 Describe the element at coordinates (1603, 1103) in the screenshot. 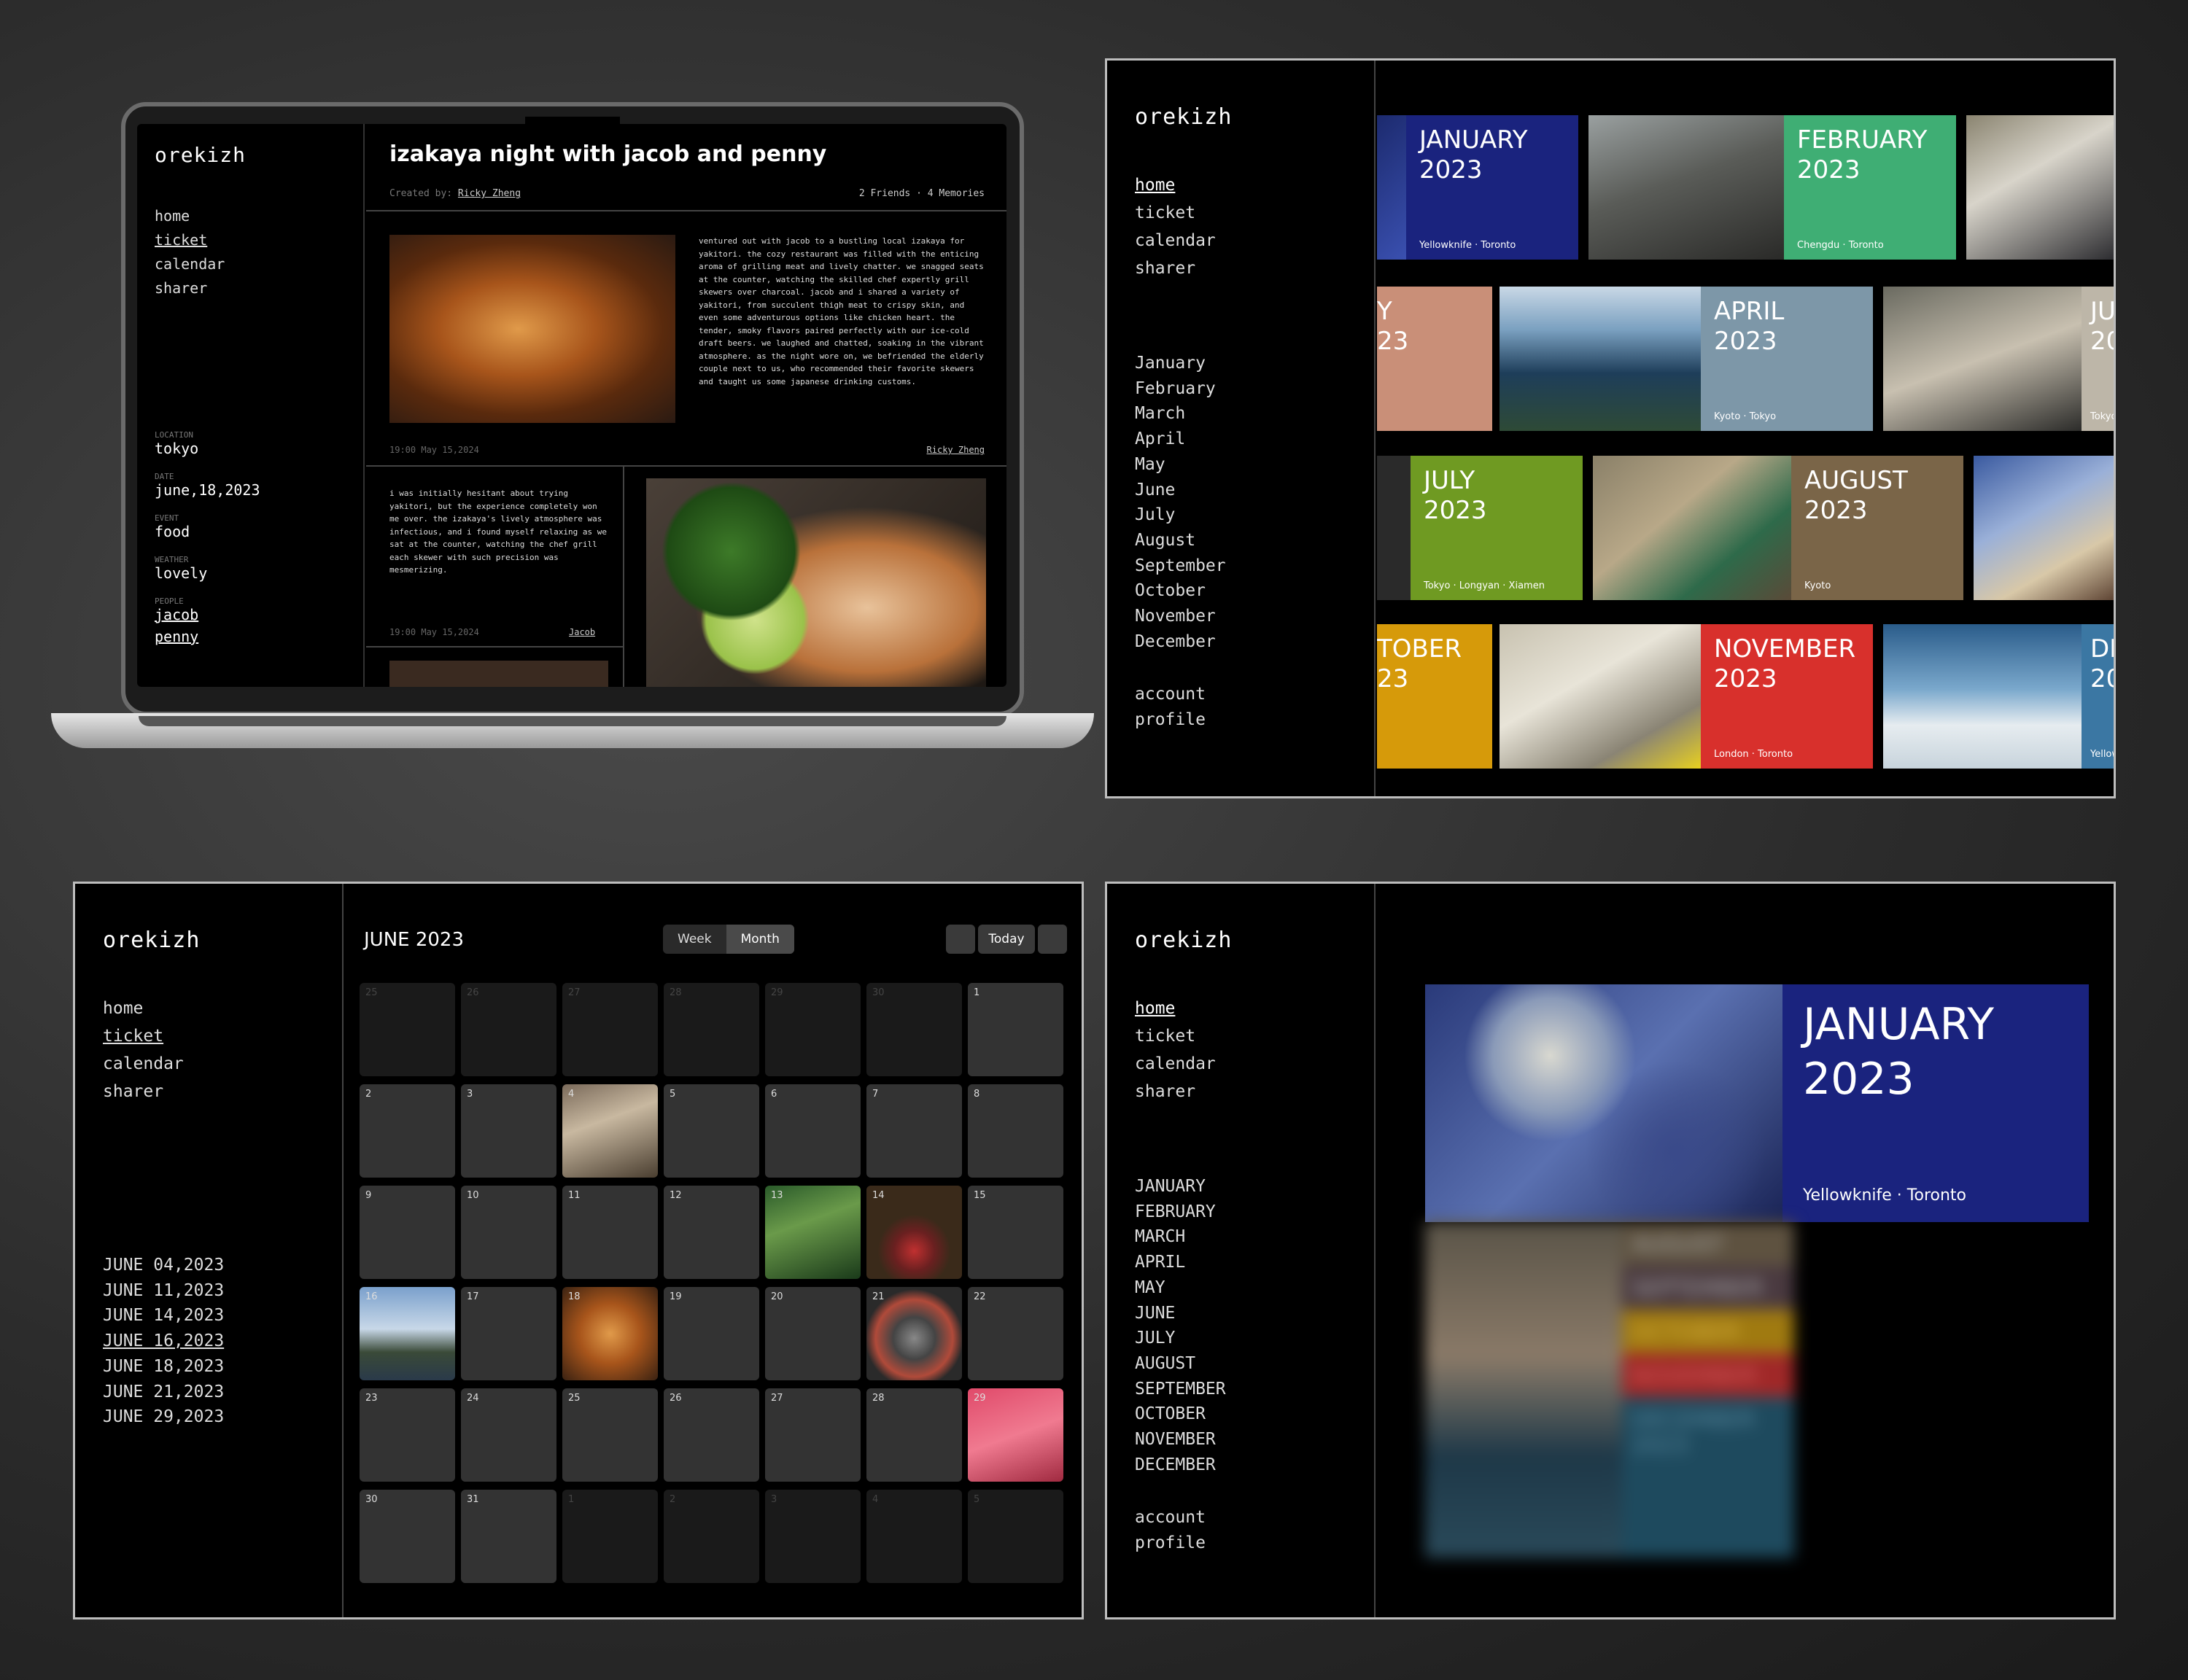

I see `featured-photo` at that location.